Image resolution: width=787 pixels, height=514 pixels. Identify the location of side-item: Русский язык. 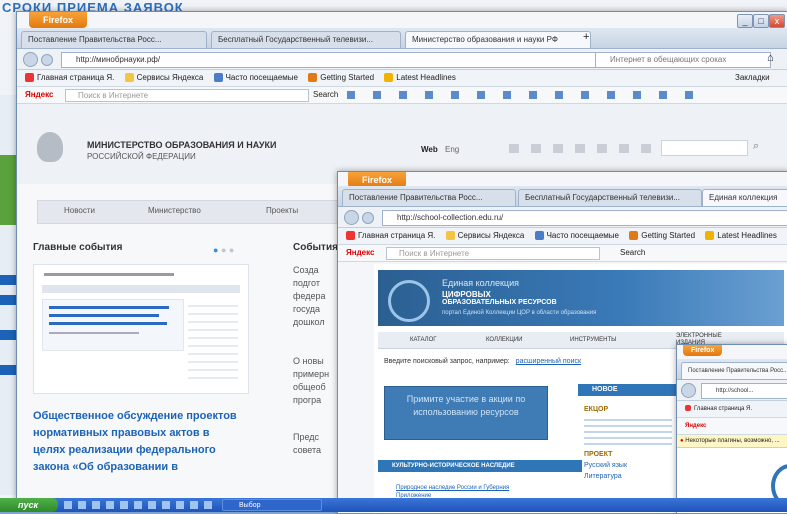
(629, 465).